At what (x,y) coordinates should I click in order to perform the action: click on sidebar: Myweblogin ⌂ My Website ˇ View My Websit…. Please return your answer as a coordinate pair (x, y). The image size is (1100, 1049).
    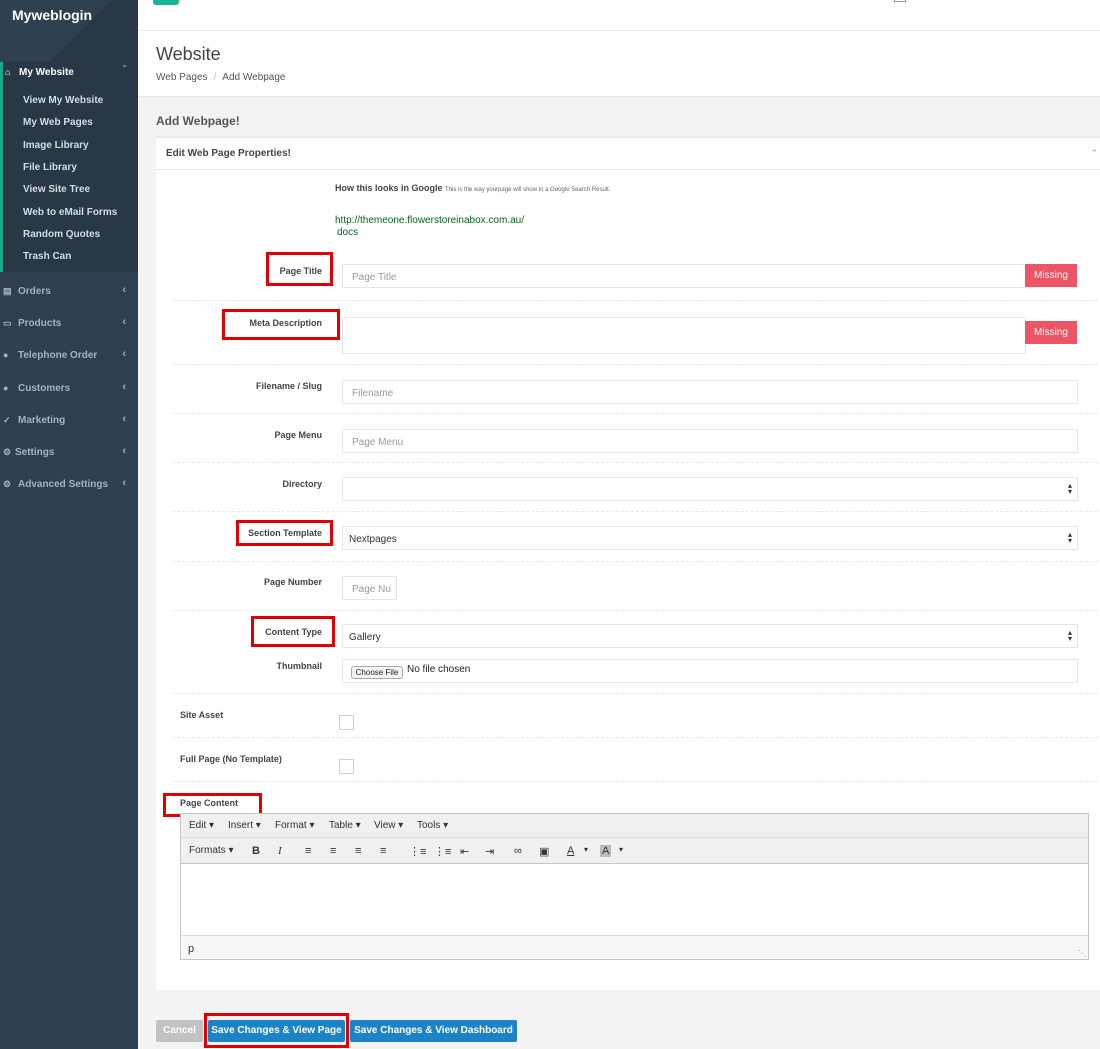
    Looking at the image, I should click on (69, 524).